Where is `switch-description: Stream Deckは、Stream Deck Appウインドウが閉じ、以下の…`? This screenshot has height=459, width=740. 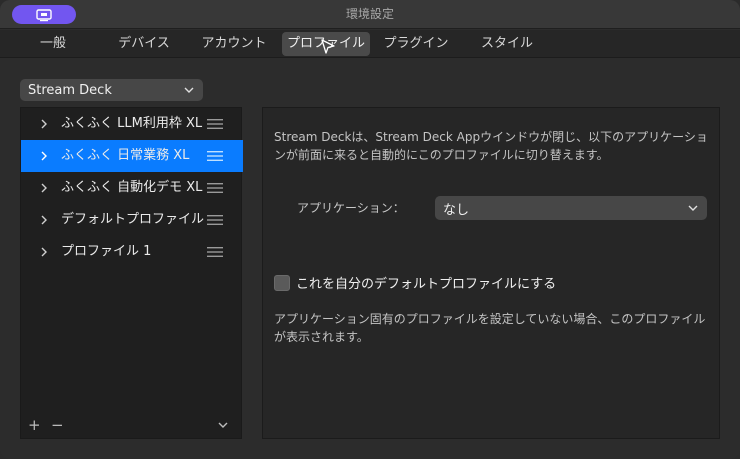
switch-description: Stream Deckは、Stream Deck Appウインドウが閉じ、以下の… is located at coordinates (491, 146).